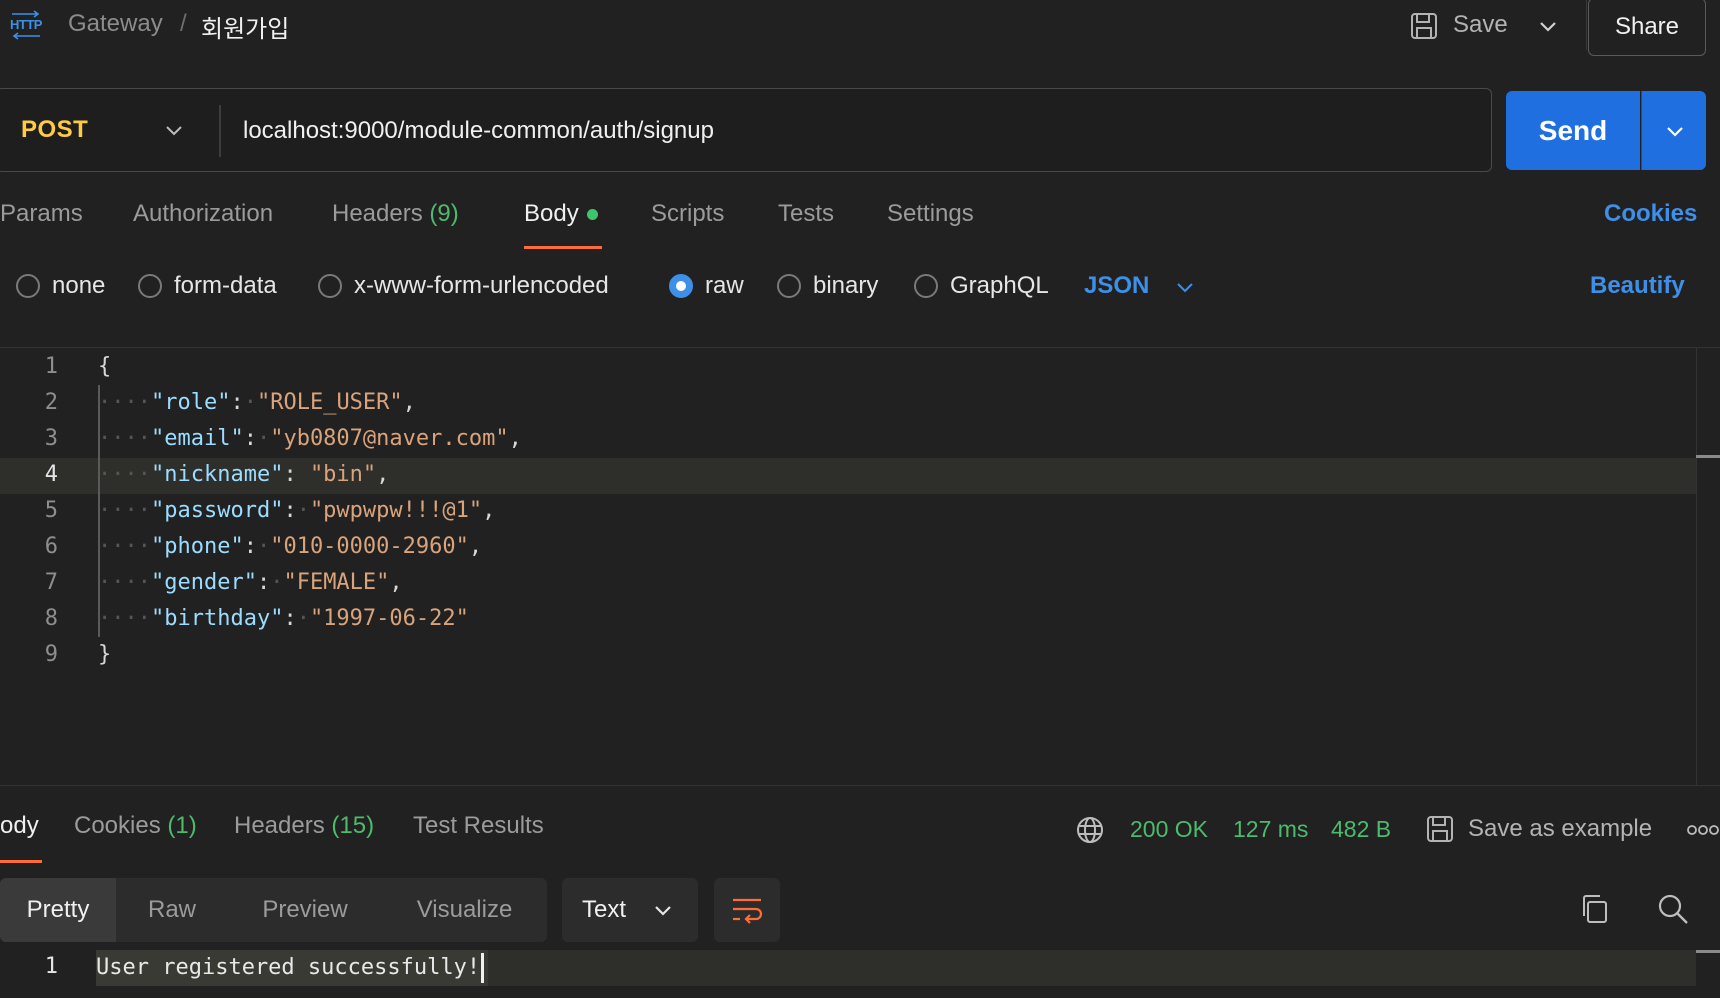  What do you see at coordinates (681, 286) in the screenshot?
I see `radio-circle-selected` at bounding box center [681, 286].